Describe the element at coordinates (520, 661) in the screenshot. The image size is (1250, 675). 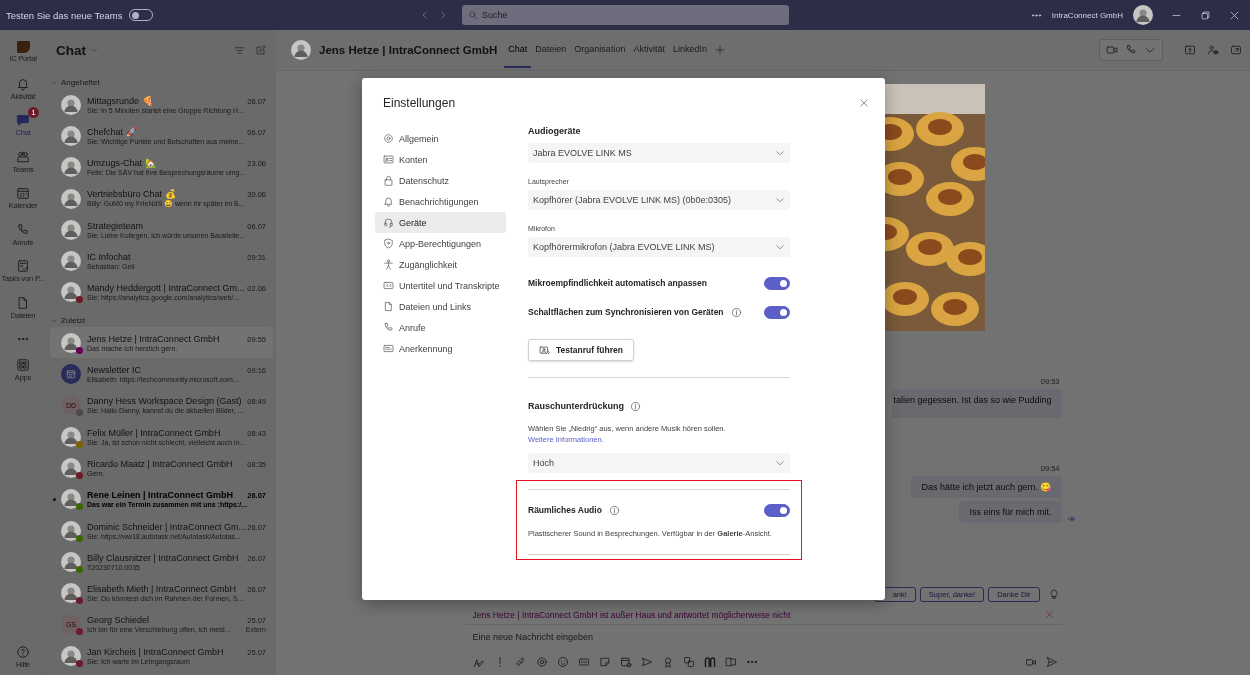
I see `attach-icon` at that location.